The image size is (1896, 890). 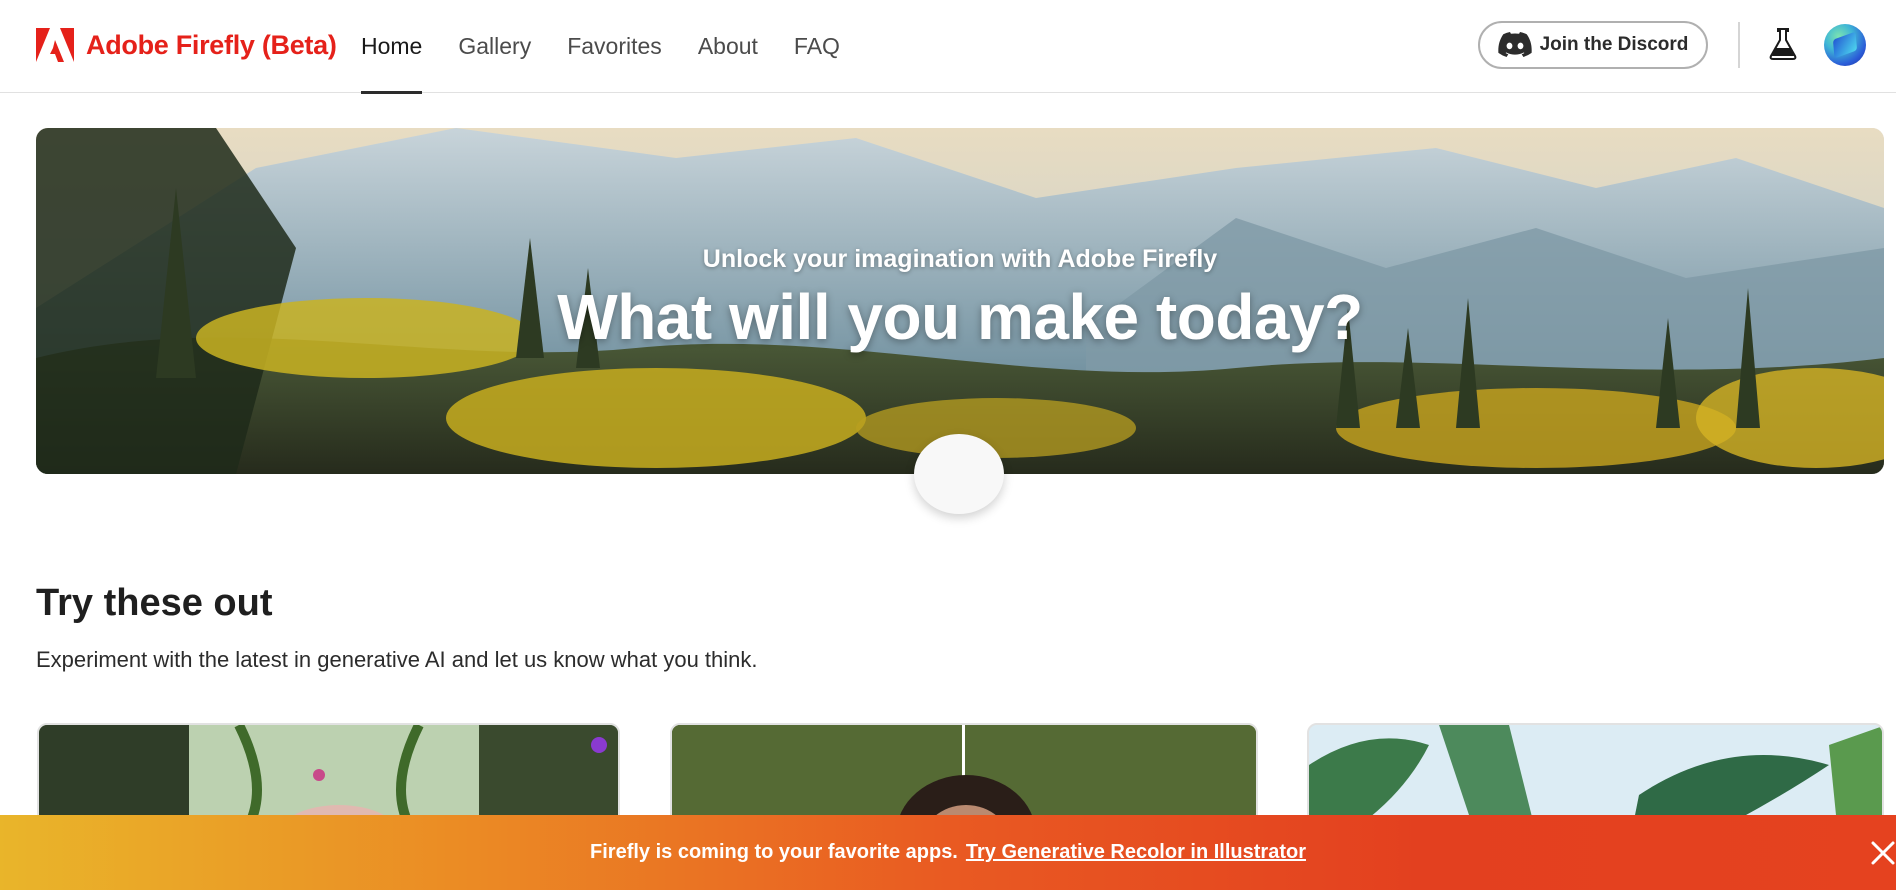 I want to click on join-discord-label: Join the Discord, so click(x=1614, y=44).